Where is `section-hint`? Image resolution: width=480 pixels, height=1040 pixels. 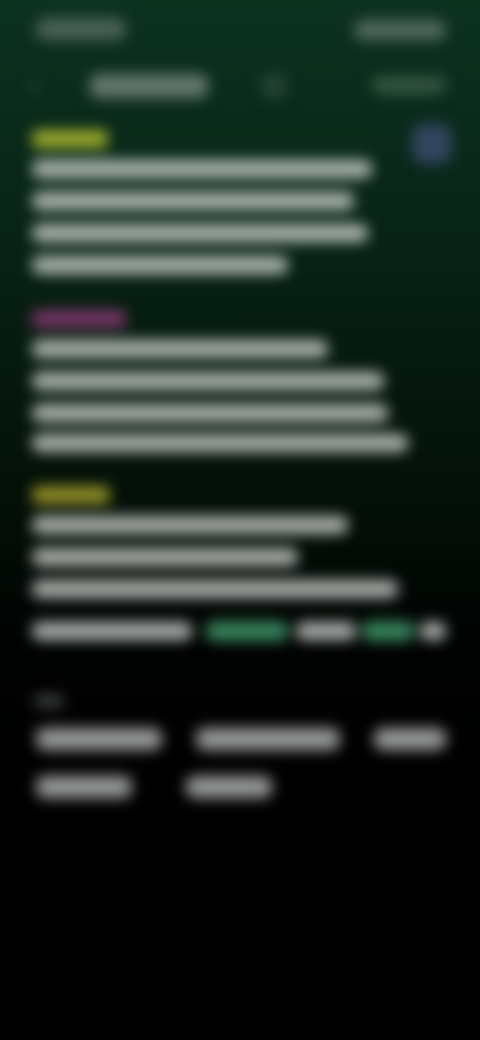 section-hint is located at coordinates (49, 701).